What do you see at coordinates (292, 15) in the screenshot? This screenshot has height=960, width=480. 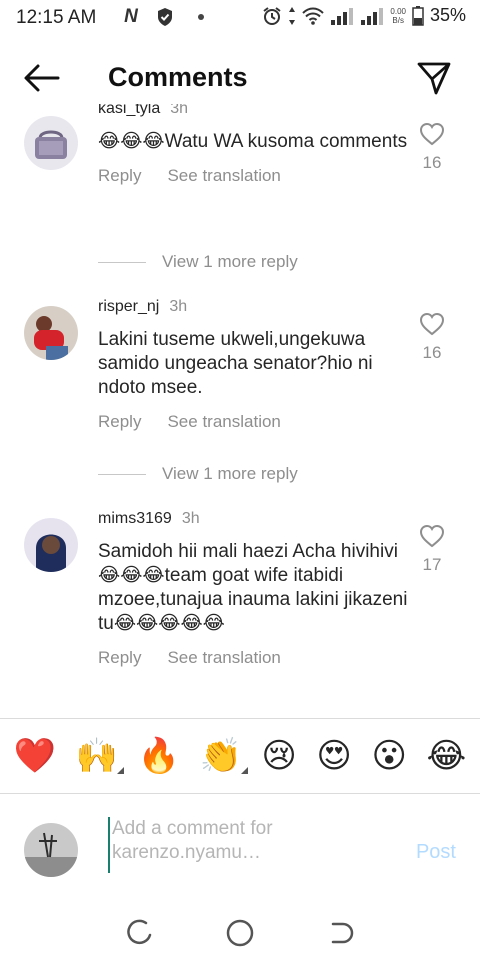 I see `data-arrows-icon` at bounding box center [292, 15].